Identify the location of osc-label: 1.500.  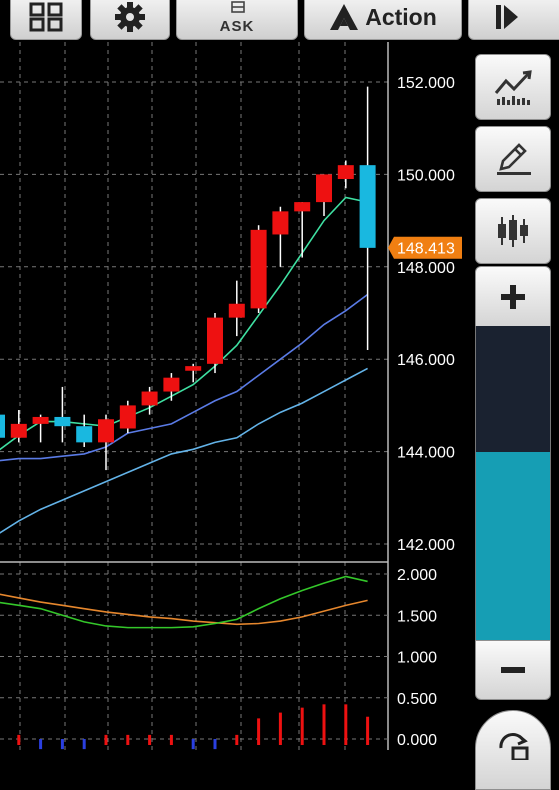
(417, 616).